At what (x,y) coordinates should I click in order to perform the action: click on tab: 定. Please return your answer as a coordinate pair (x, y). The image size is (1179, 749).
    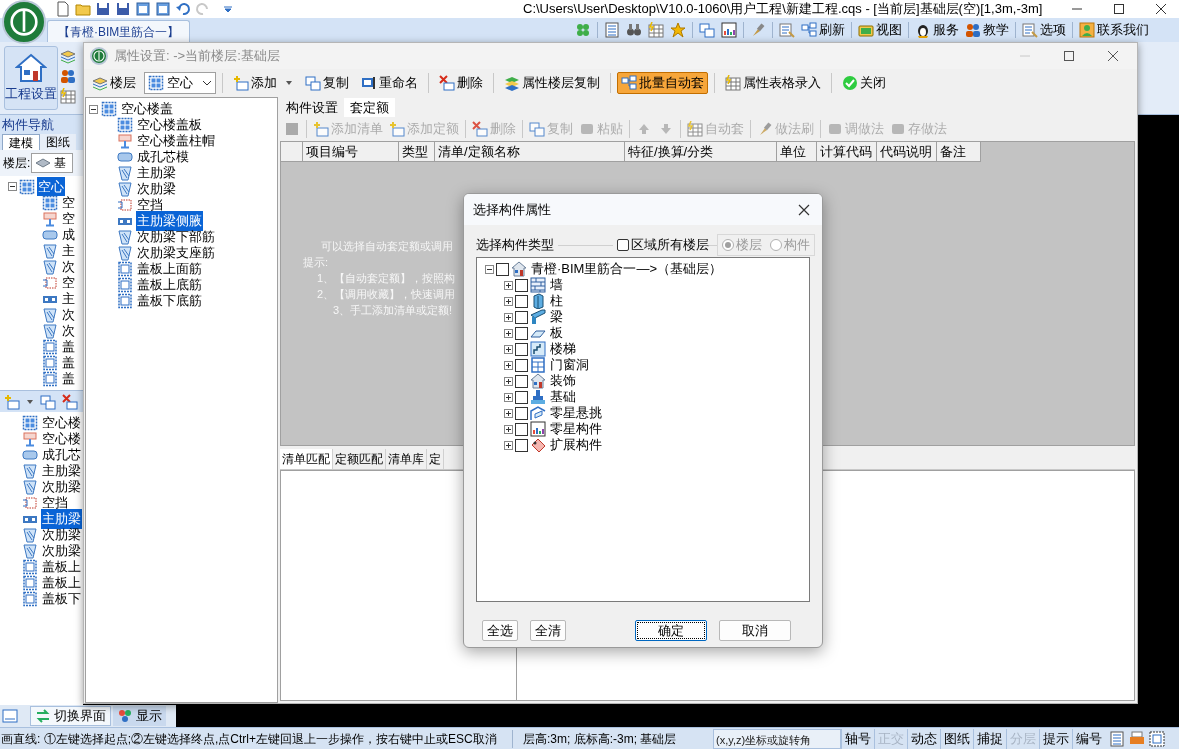
    Looking at the image, I should click on (435, 459).